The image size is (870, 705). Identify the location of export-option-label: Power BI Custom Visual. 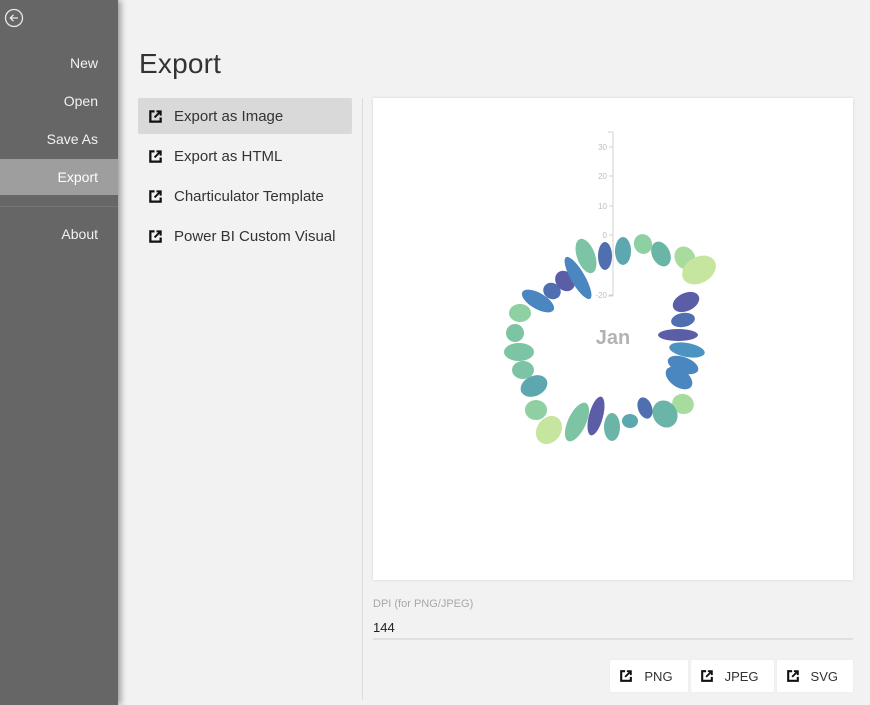
(255, 236).